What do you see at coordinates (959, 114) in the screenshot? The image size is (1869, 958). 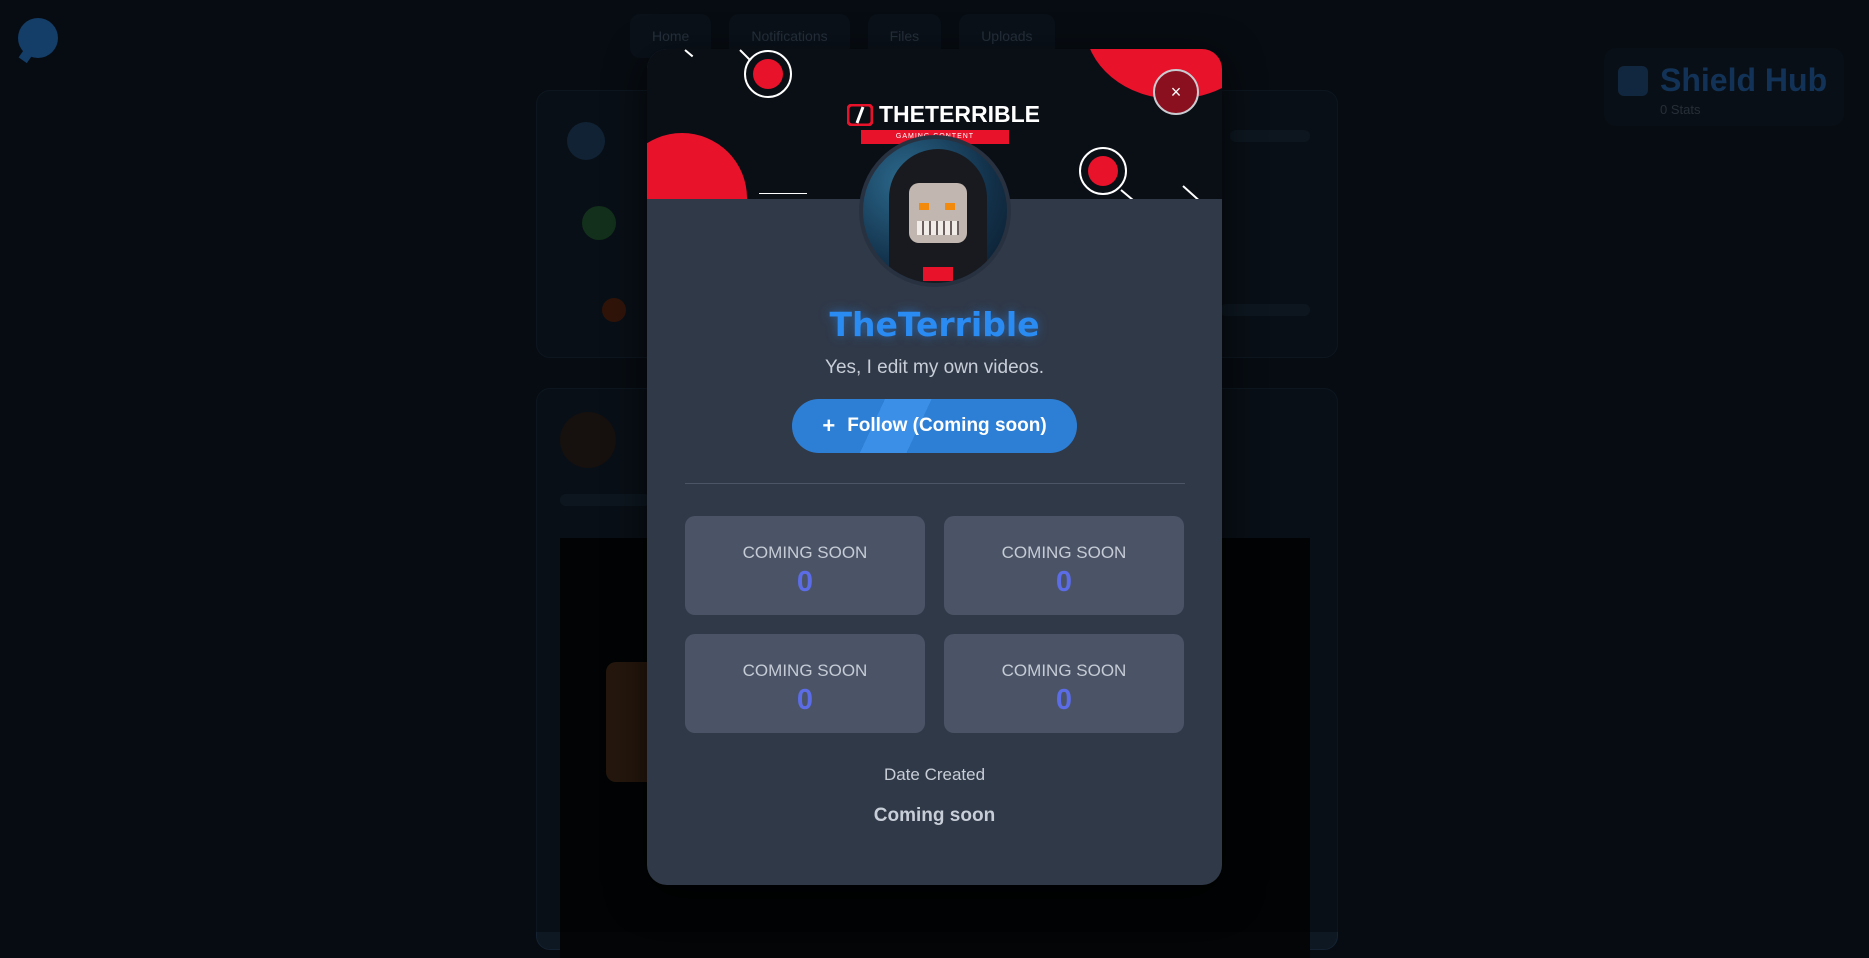 I see `brand-text: THETERRIBLE` at bounding box center [959, 114].